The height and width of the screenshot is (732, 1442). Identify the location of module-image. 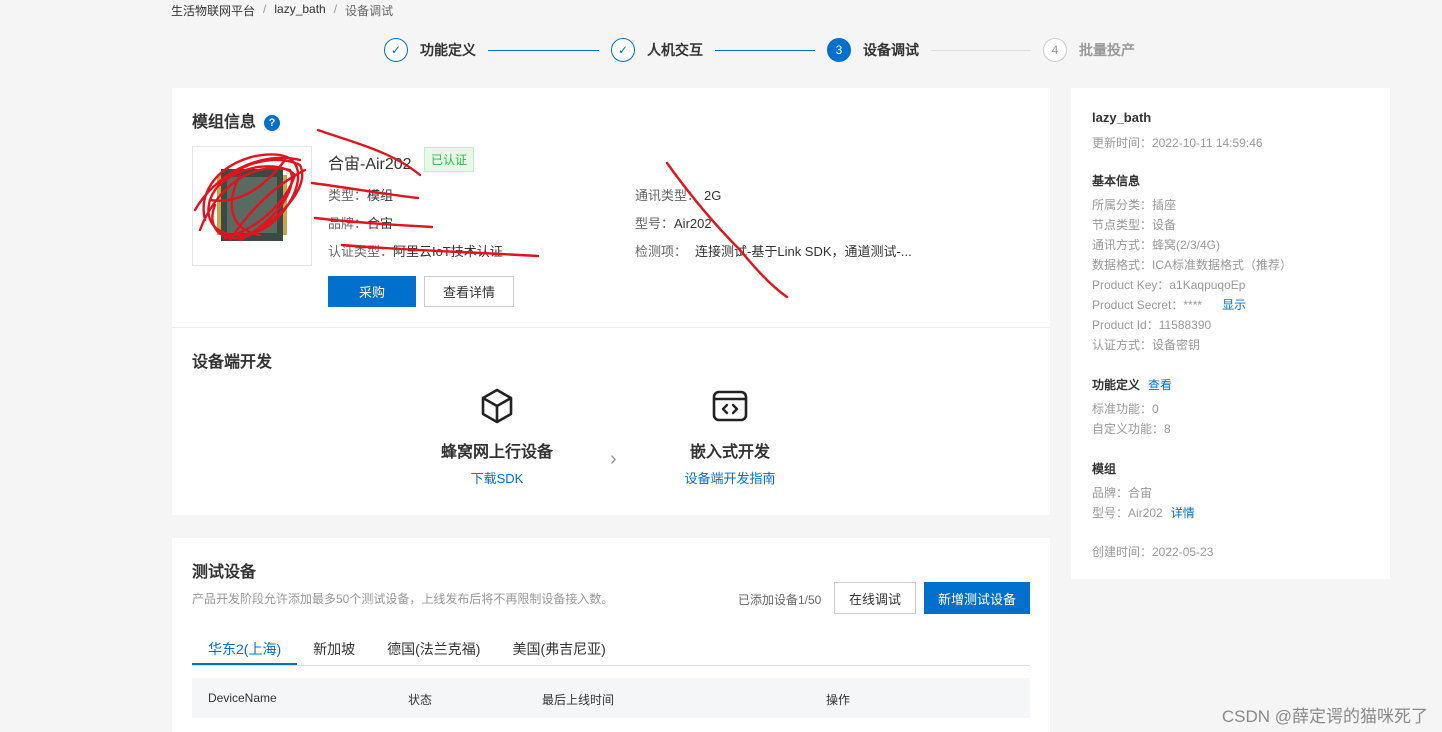
(252, 206).